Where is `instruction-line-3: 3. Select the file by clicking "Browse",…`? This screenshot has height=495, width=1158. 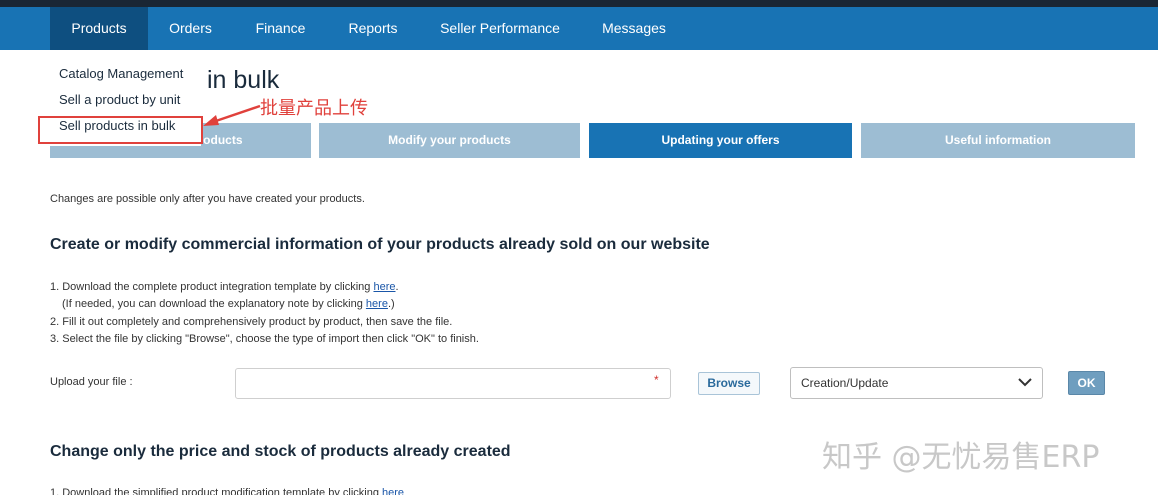
instruction-line-3: 3. Select the file by clicking "Browse",… is located at coordinates (264, 339).